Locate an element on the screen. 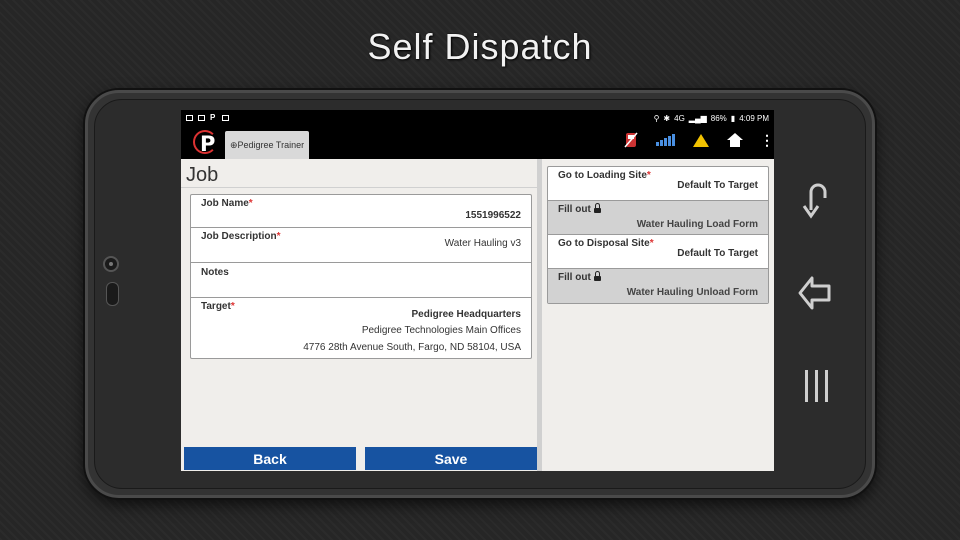  load-form-label: Fill out is located at coordinates (579, 209).